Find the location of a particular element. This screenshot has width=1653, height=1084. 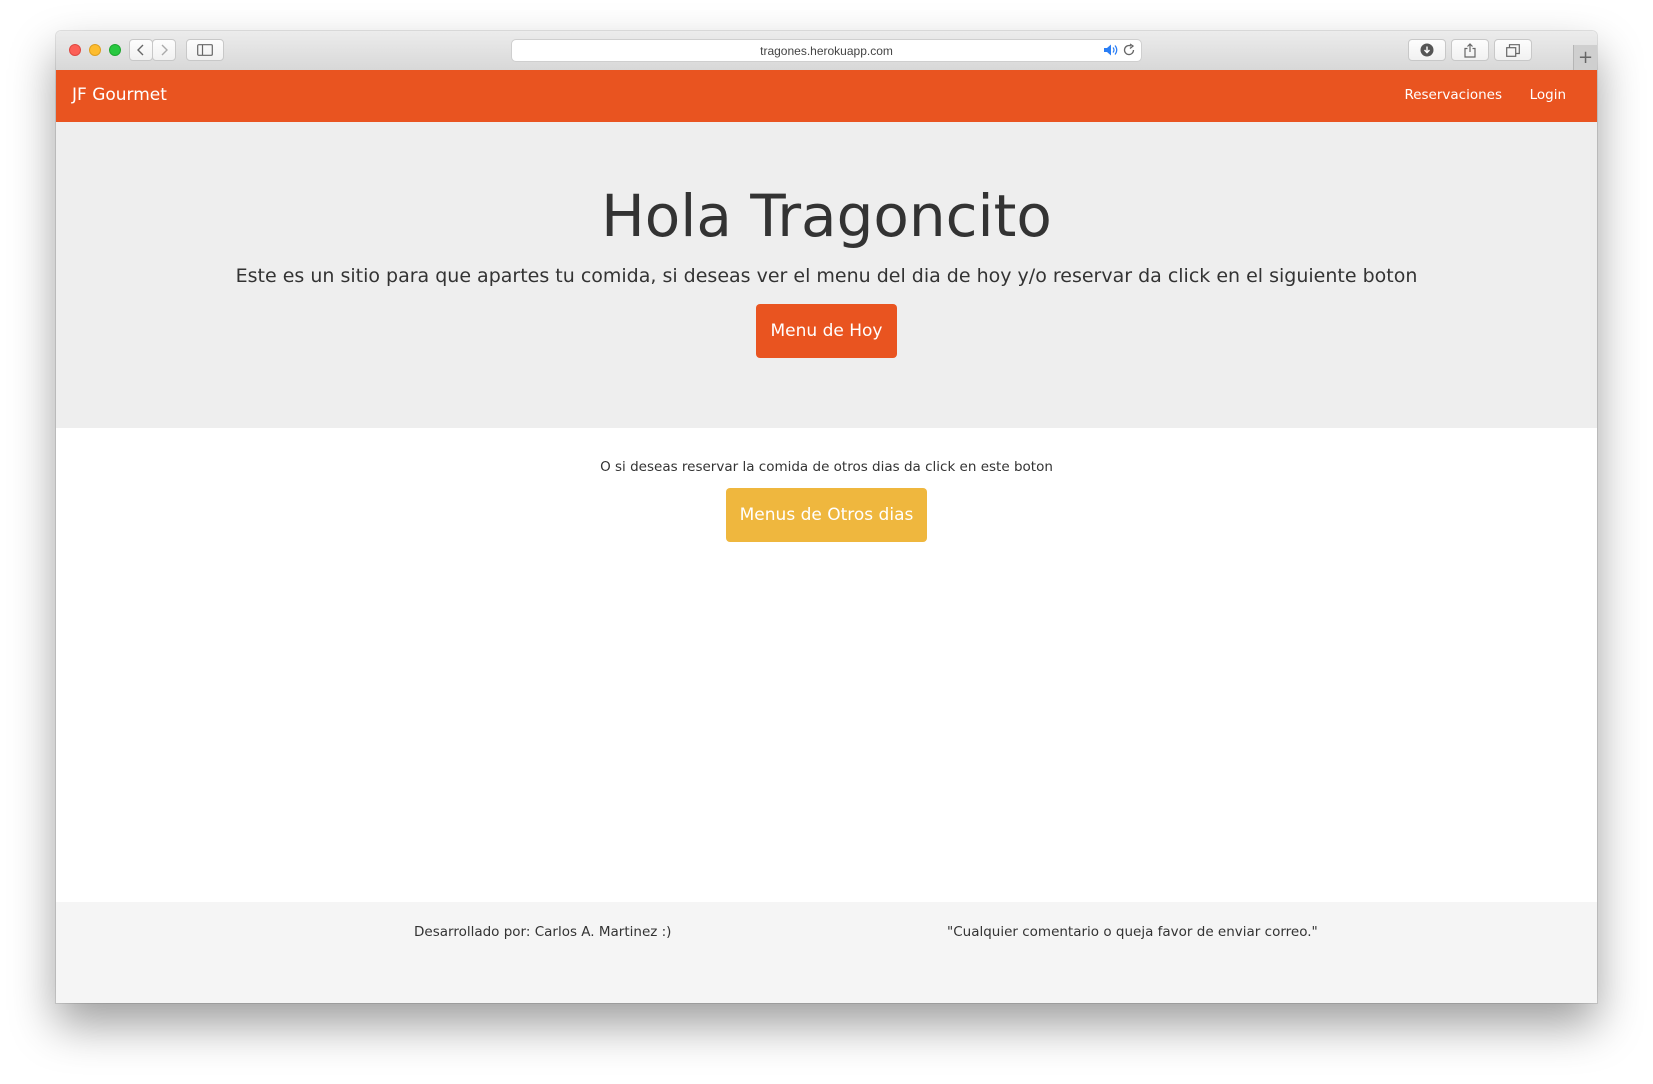

reload-icon is located at coordinates (1129, 51).